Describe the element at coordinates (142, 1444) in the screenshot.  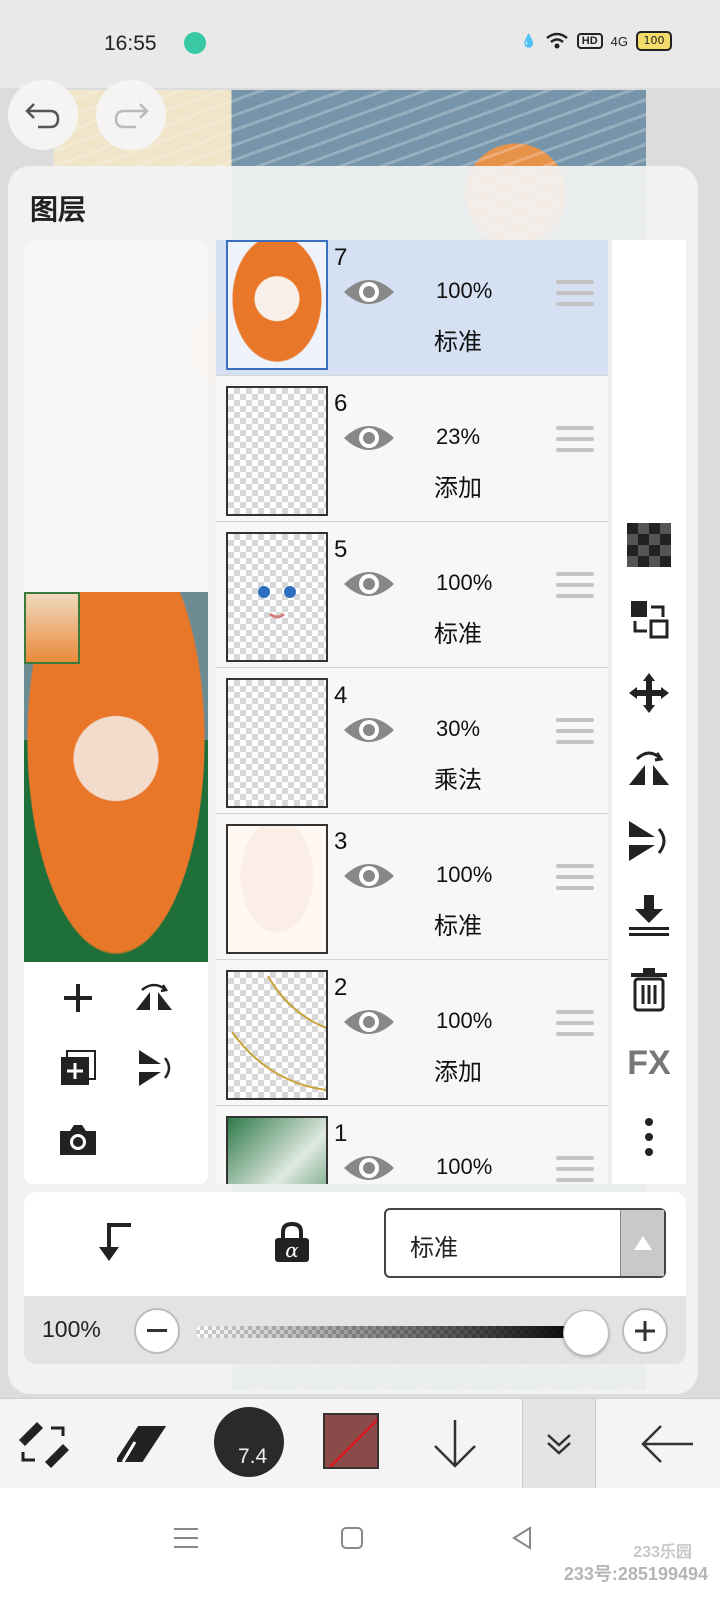
I see `eraser-icon` at that location.